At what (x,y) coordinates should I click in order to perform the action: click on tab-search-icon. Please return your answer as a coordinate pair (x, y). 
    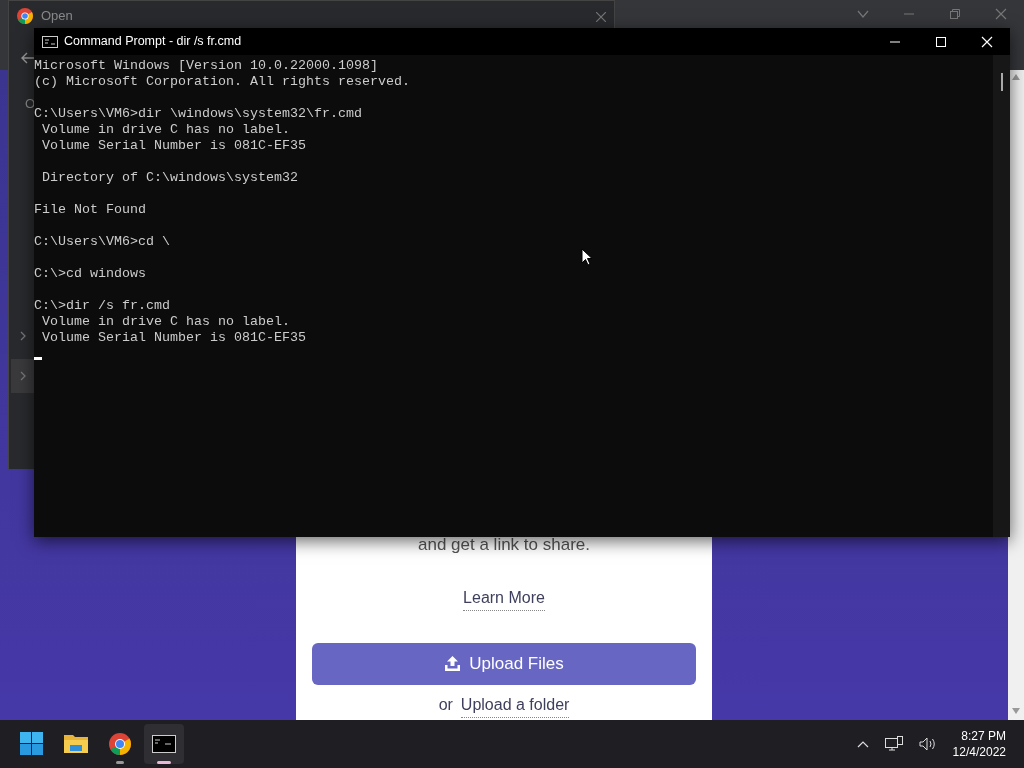
    Looking at the image, I should click on (863, 14).